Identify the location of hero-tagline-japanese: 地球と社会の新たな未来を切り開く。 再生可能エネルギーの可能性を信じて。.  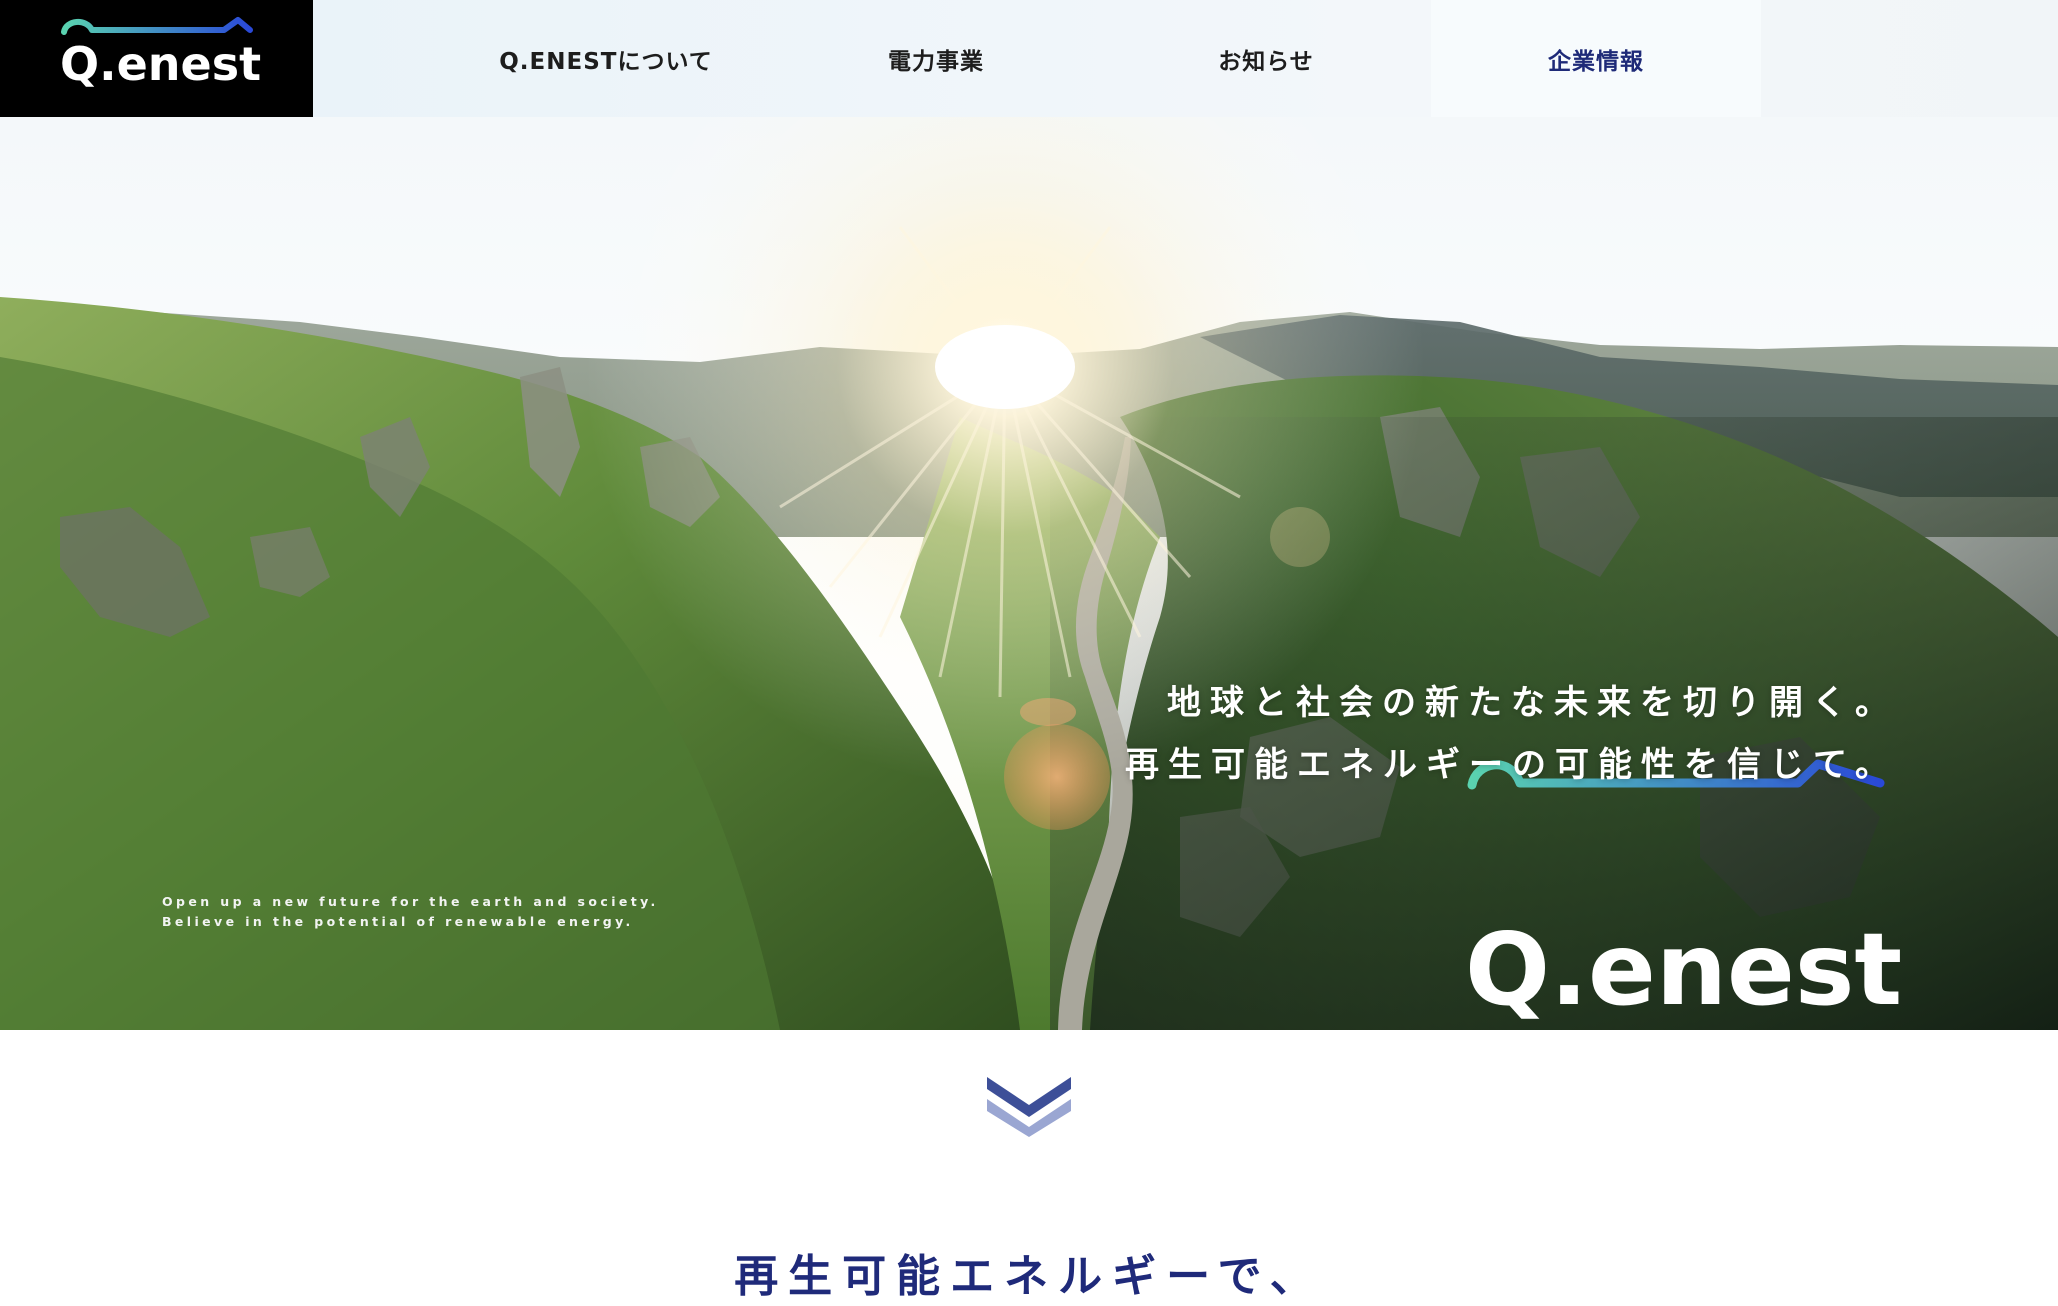
(1511, 734).